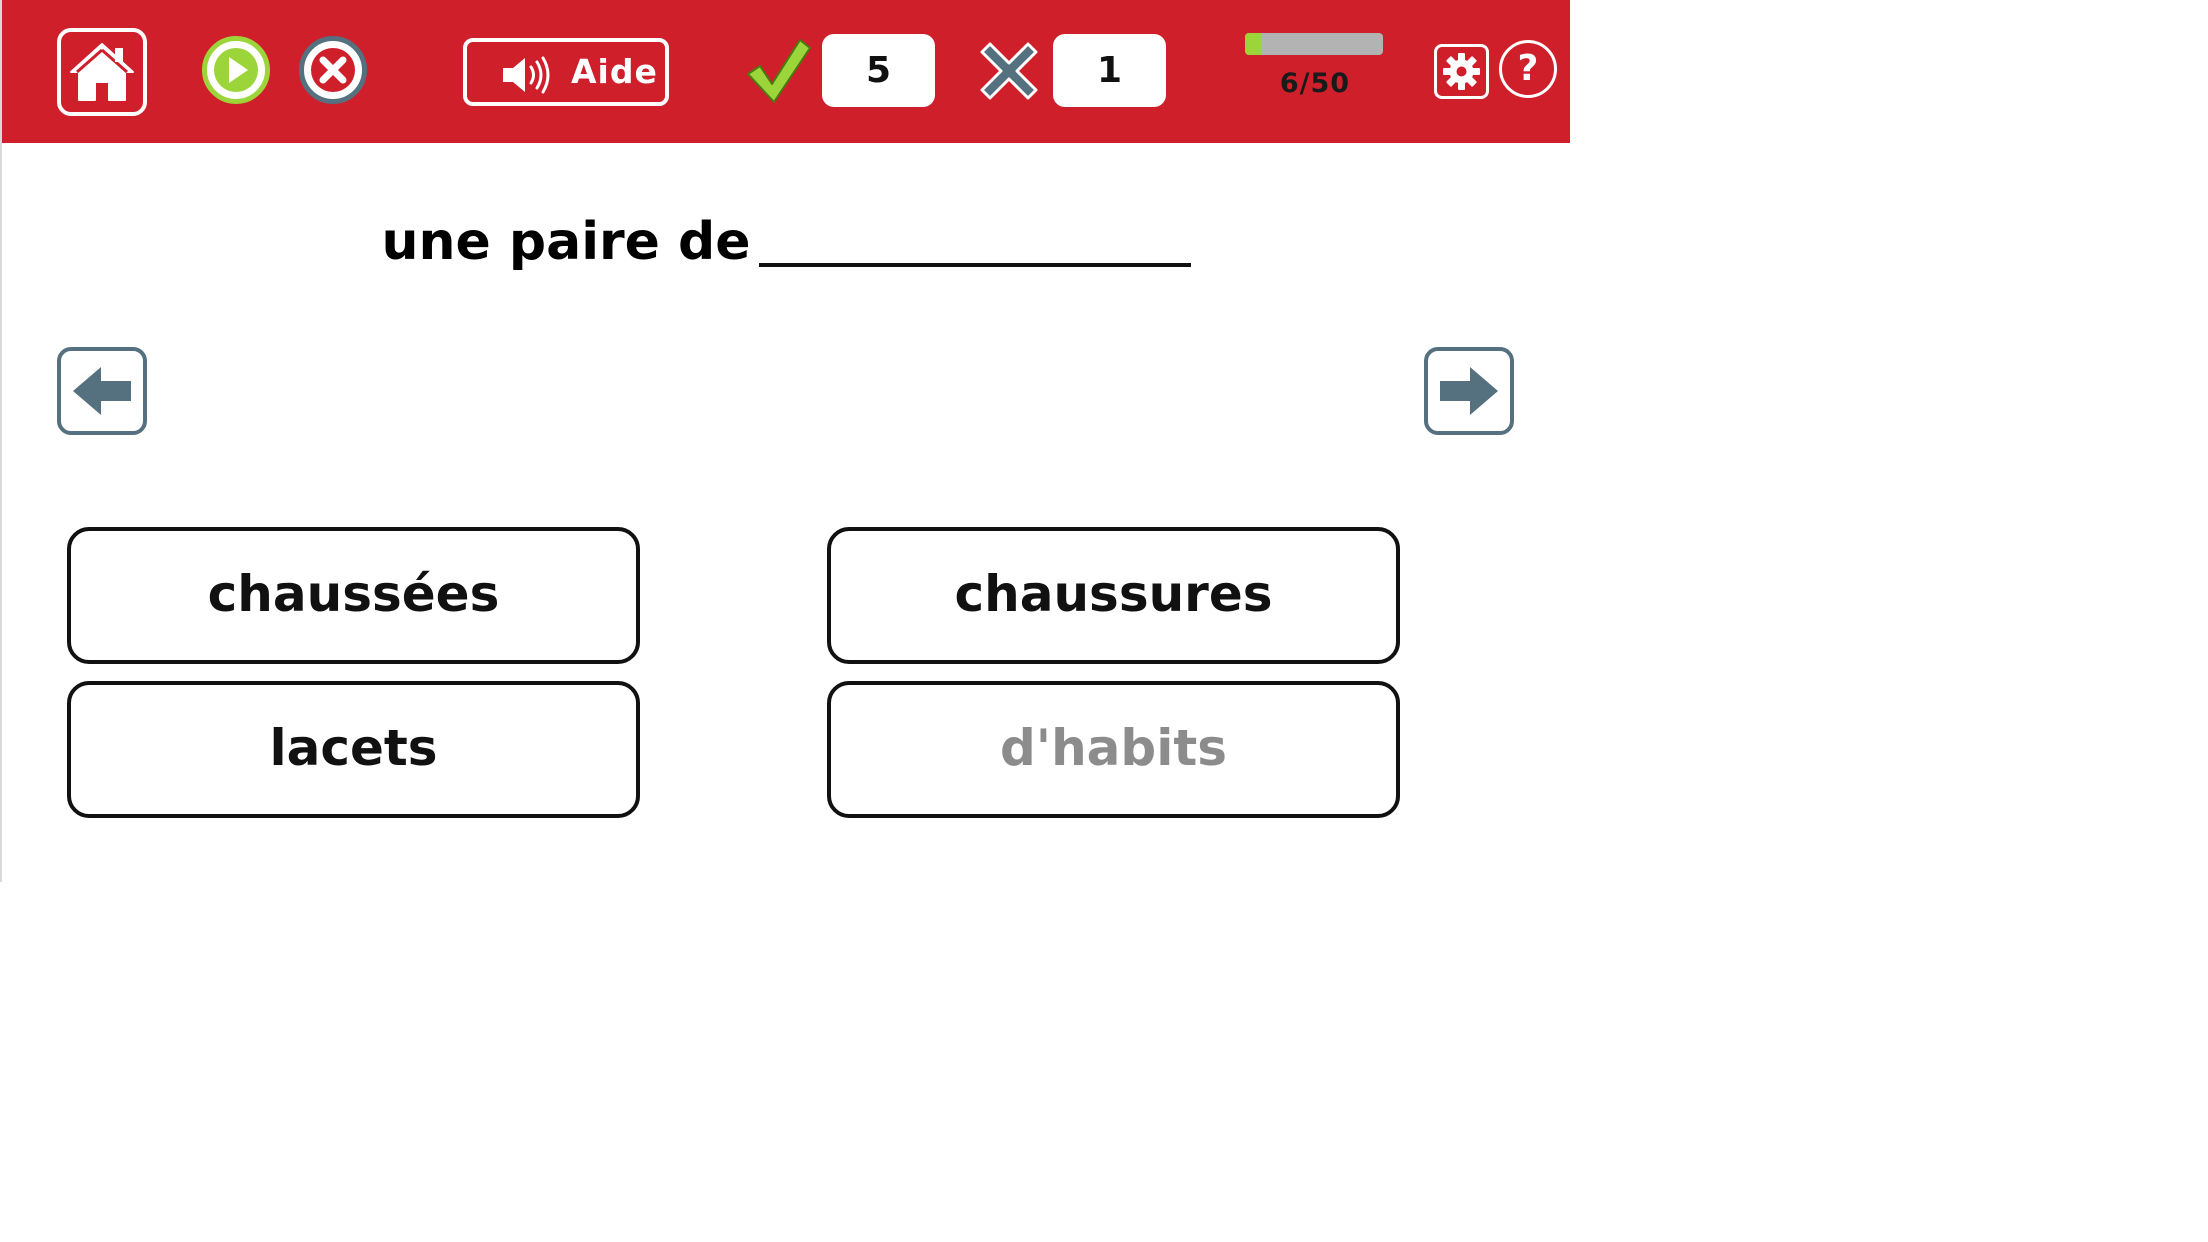 This screenshot has width=2208, height=1242. I want to click on arrow-left-icon, so click(102, 391).